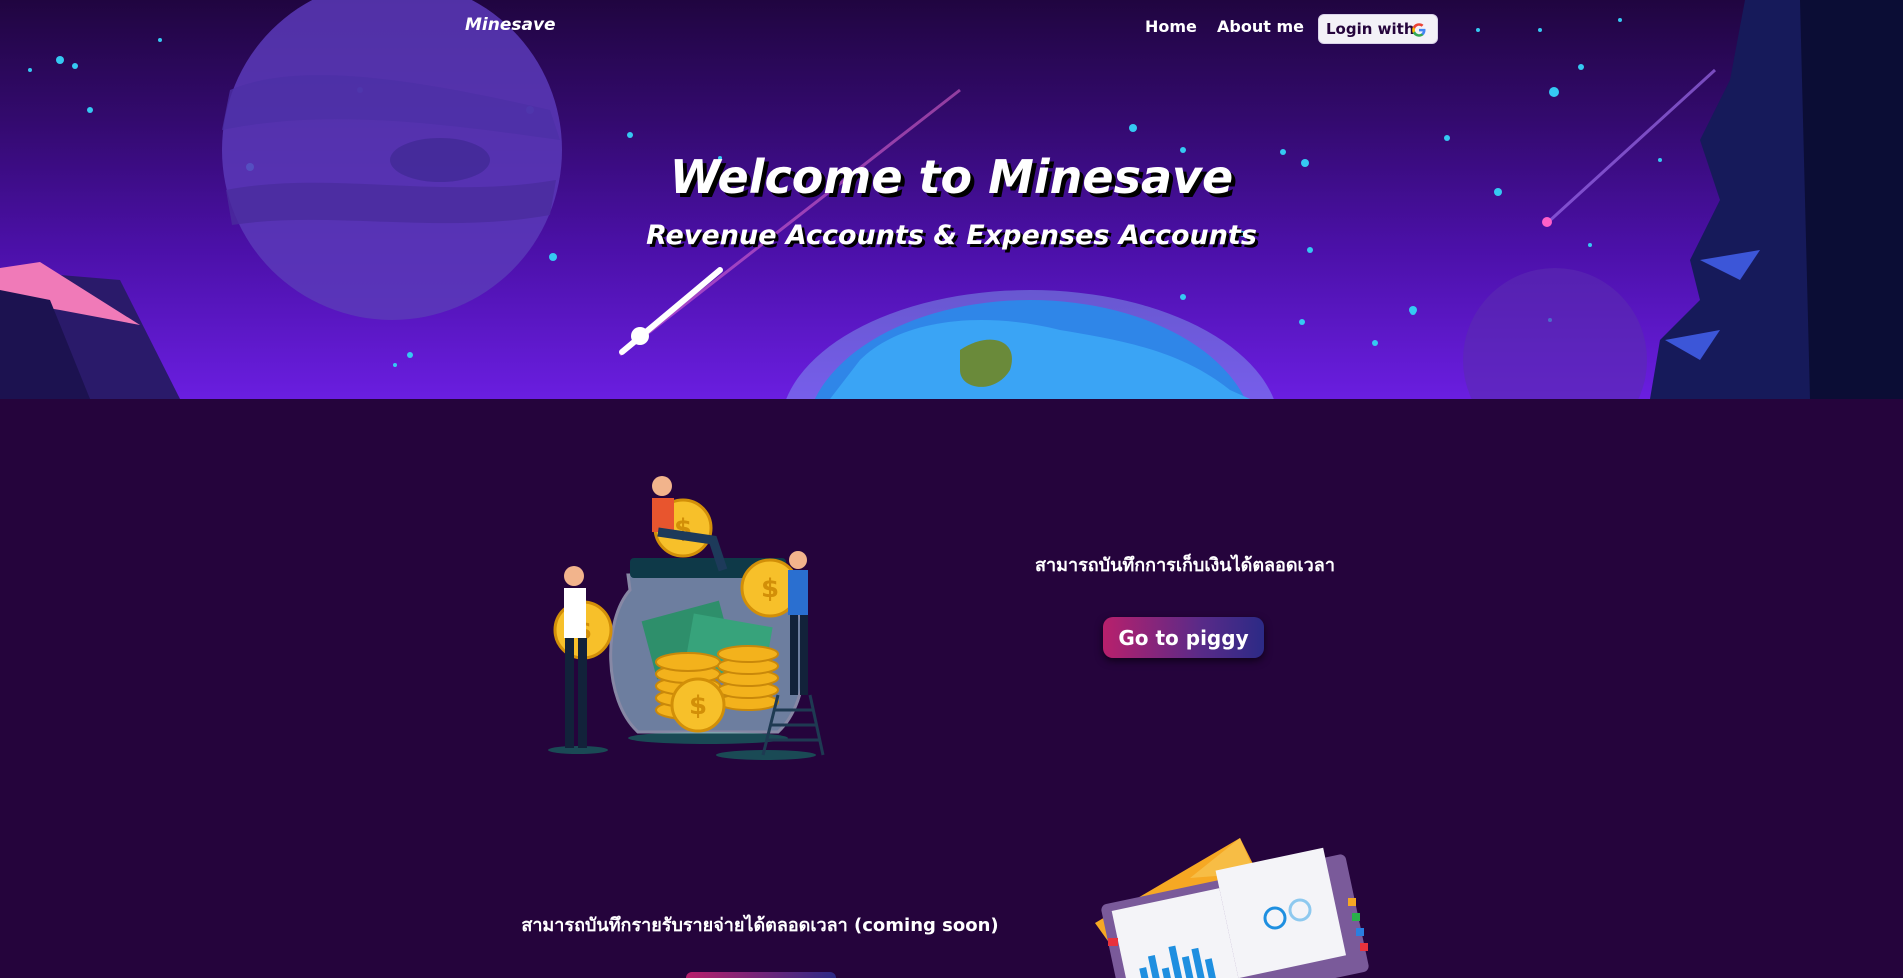  I want to click on section2-button, so click(761, 975).